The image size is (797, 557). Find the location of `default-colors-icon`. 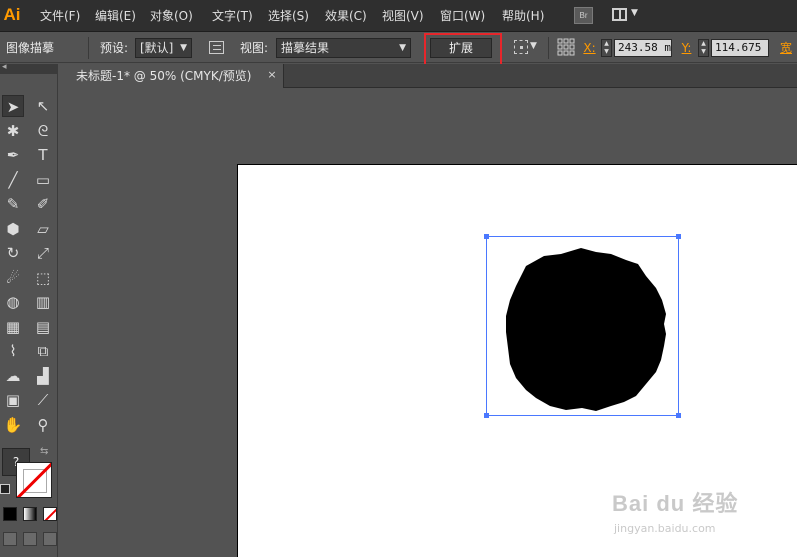

default-colors-icon is located at coordinates (5, 489).